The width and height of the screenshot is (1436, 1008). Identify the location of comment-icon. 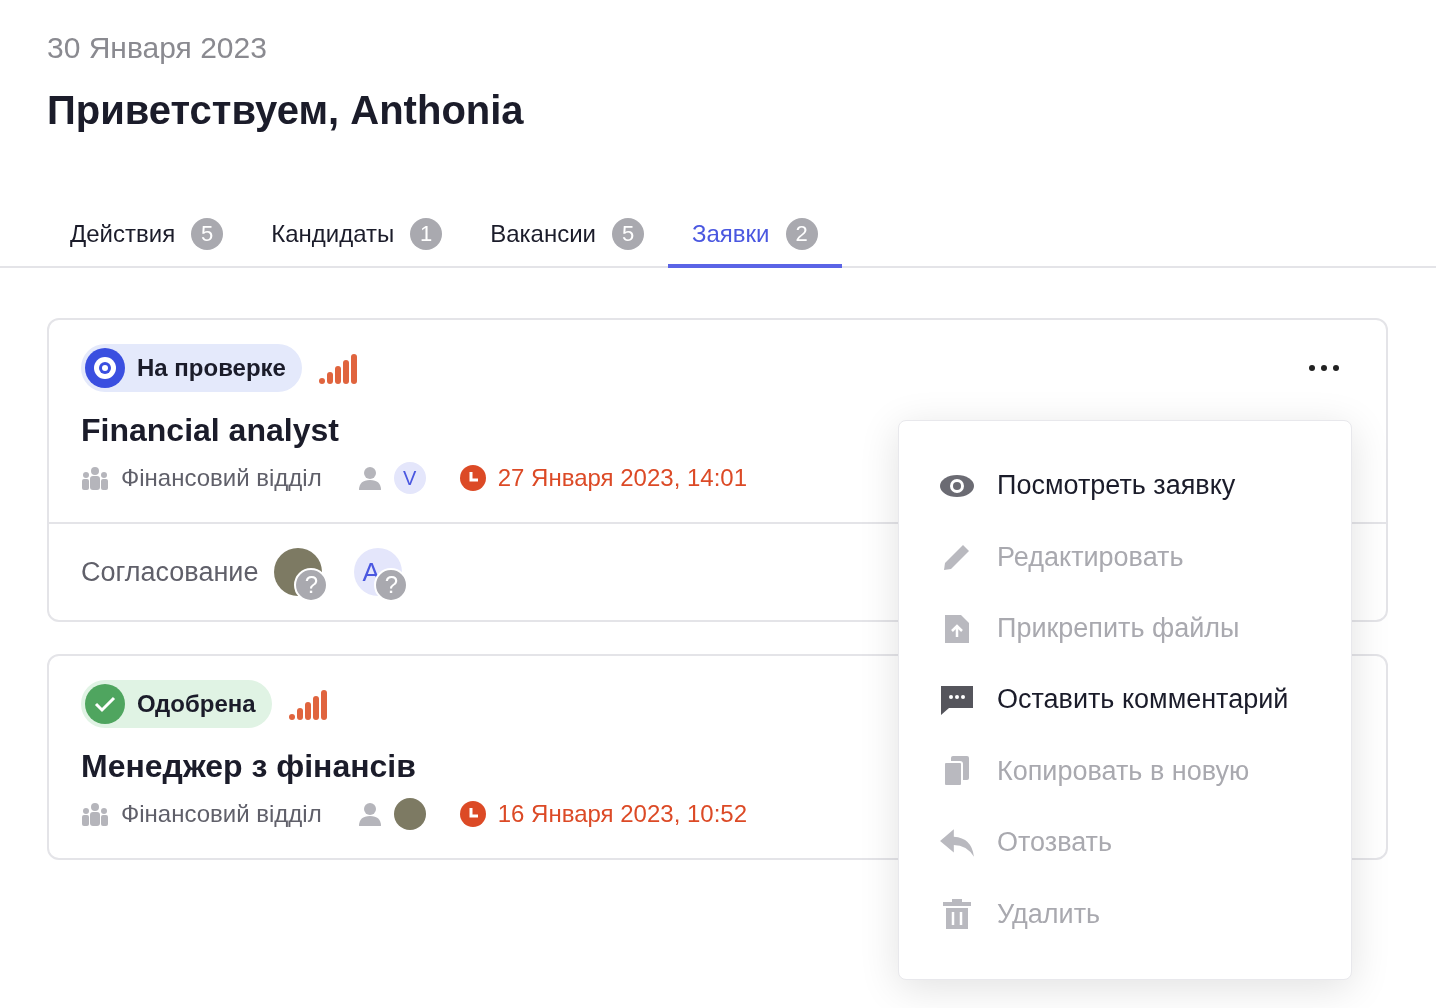
(957, 699).